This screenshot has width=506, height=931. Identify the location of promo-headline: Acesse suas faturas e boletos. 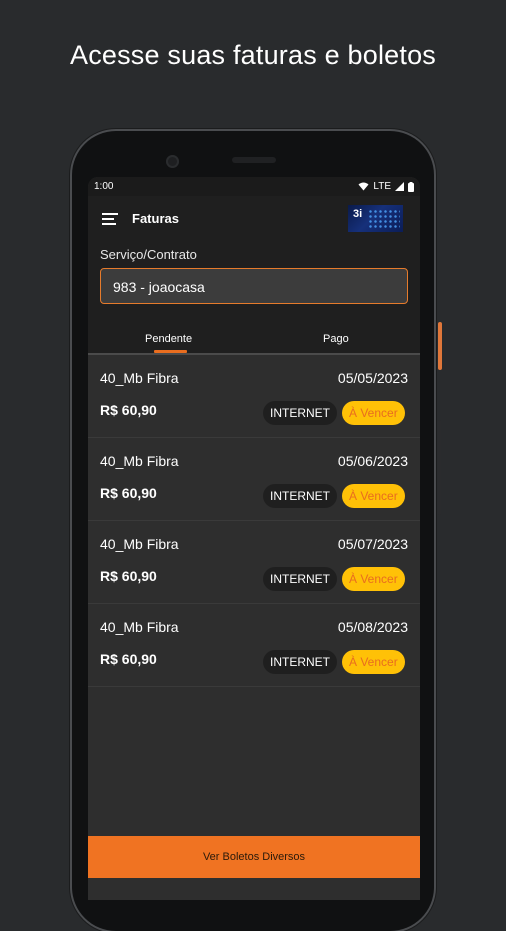
(252, 55).